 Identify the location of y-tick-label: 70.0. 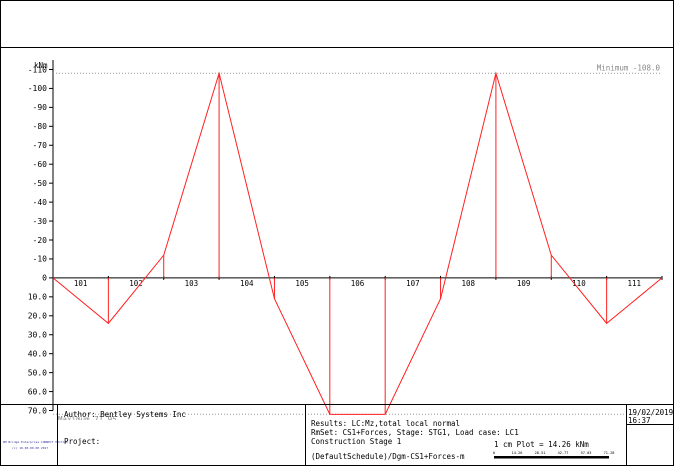
(37, 410).